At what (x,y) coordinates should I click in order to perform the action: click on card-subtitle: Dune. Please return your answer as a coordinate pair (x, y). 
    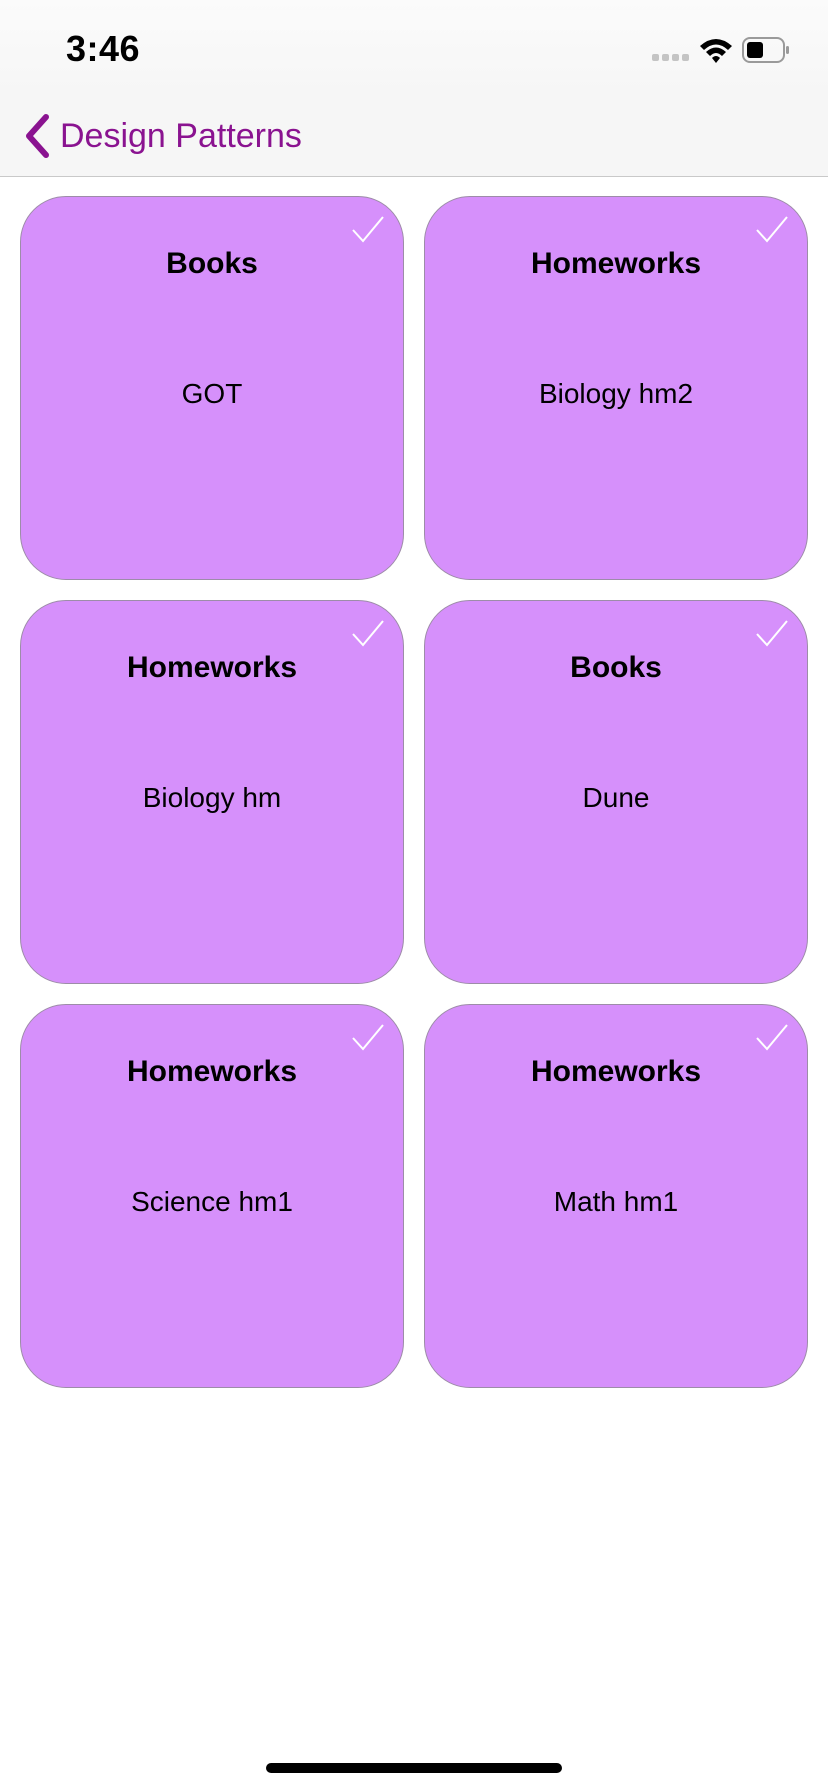
    Looking at the image, I should click on (616, 797).